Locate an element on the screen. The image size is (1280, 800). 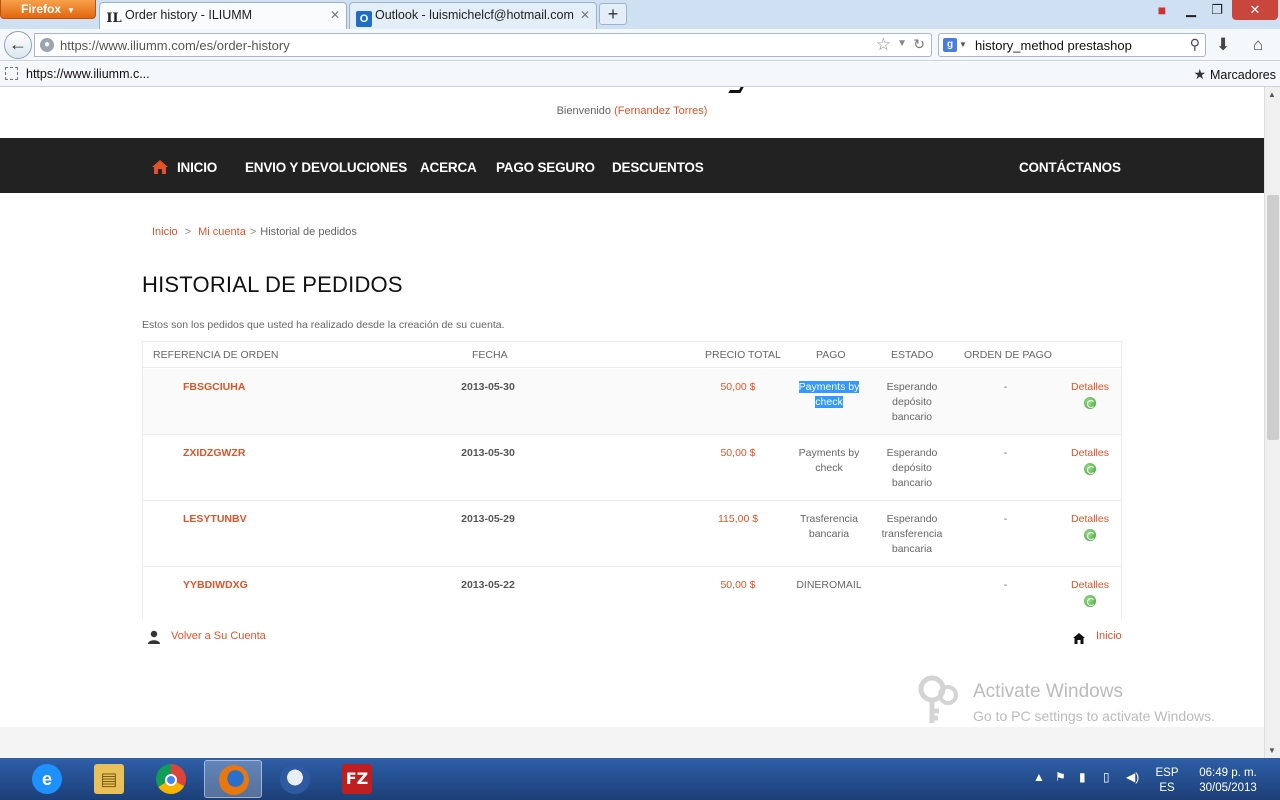
column-header-payment: PAGO is located at coordinates (831, 355).